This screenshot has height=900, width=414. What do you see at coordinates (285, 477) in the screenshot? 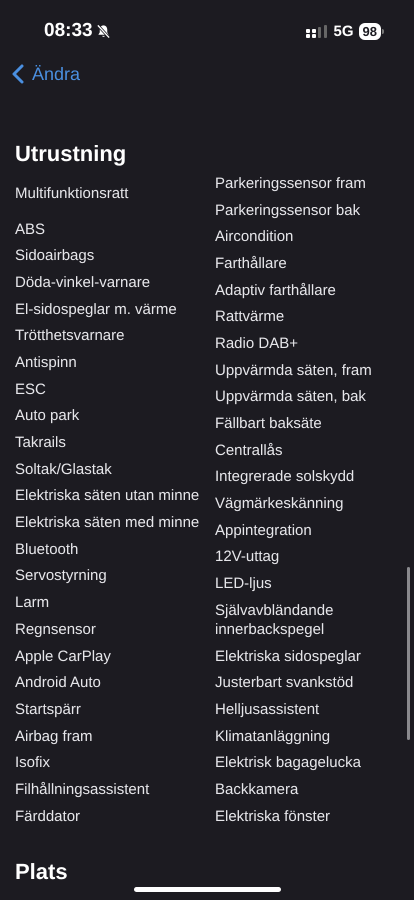
I see `feature-label: Integrerade solskydd` at bounding box center [285, 477].